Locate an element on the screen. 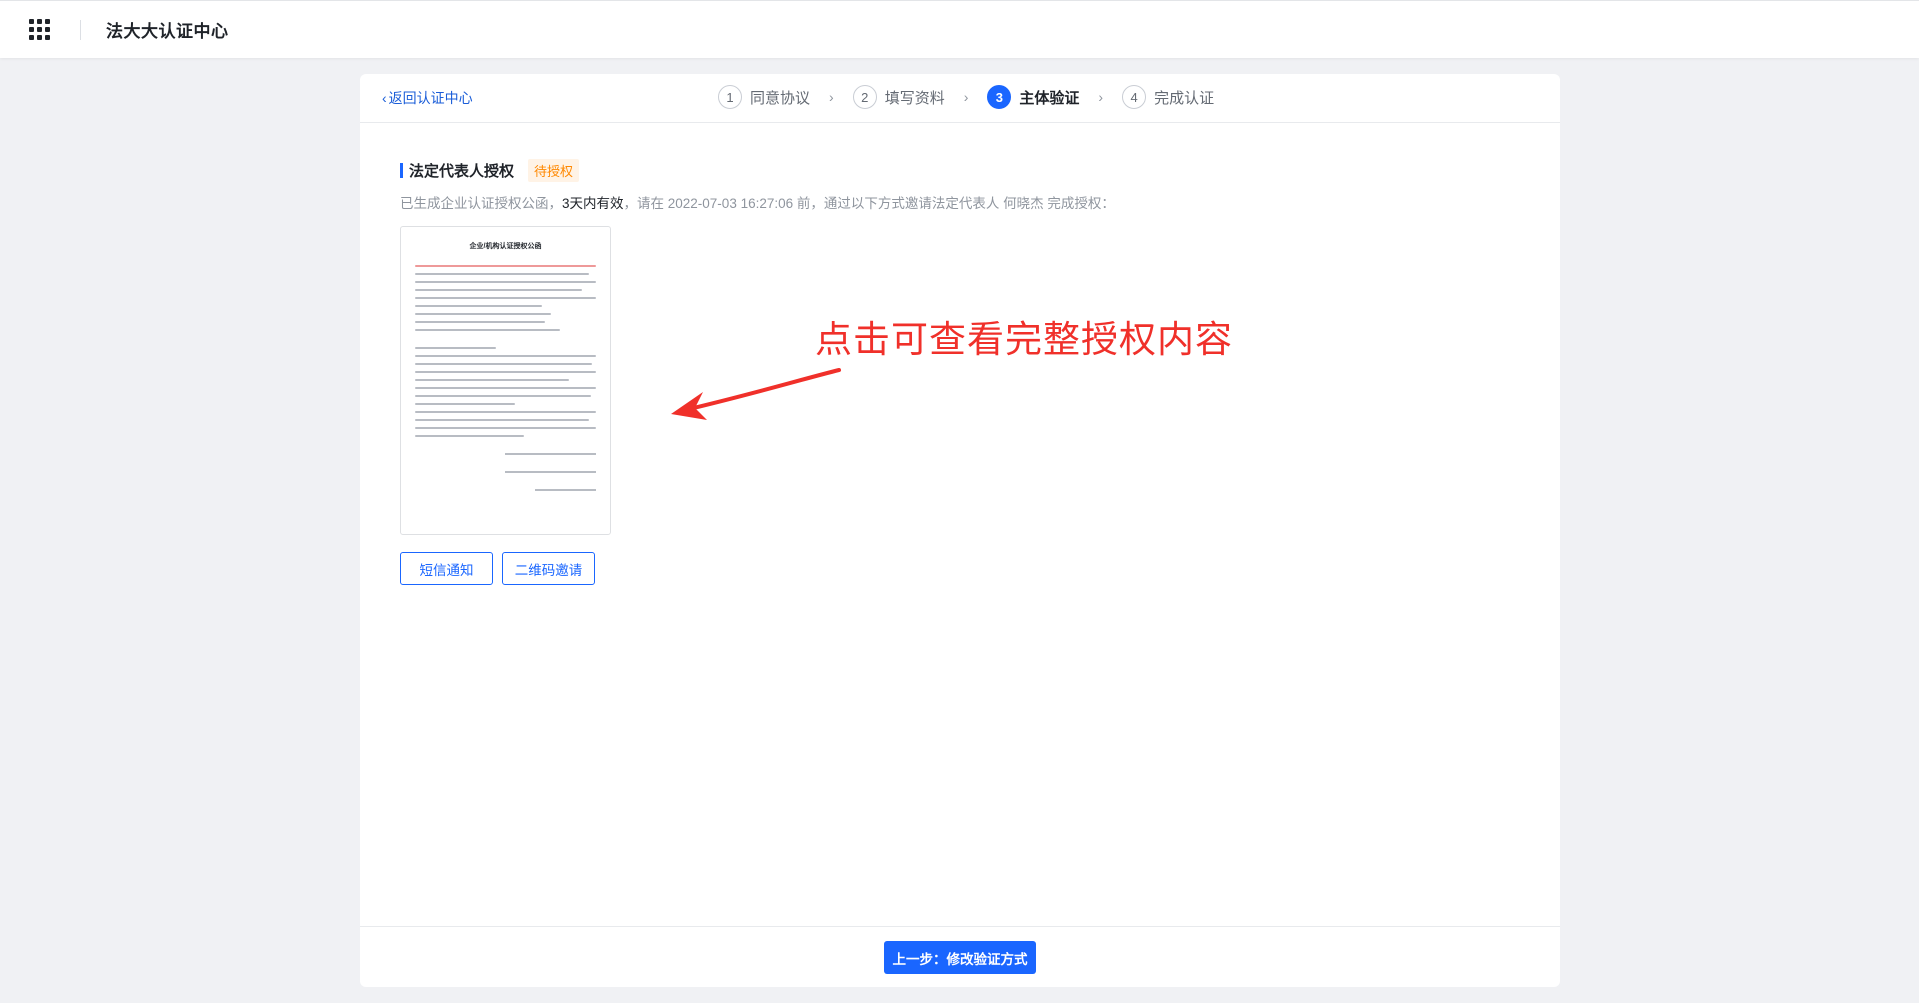  previous-step-button: 上一步：修改验证方式 is located at coordinates (960, 957).